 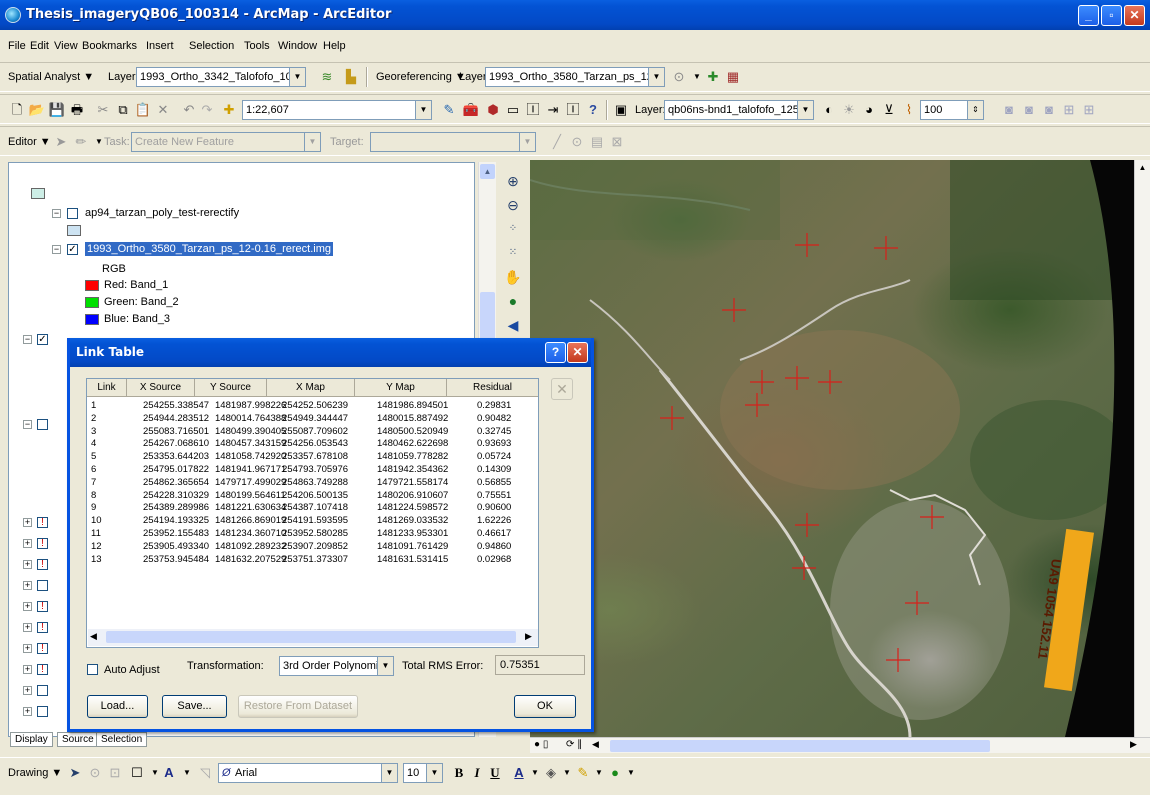 What do you see at coordinates (577, 142) in the screenshot?
I see `rotate-tool-icon: ⊙` at bounding box center [577, 142].